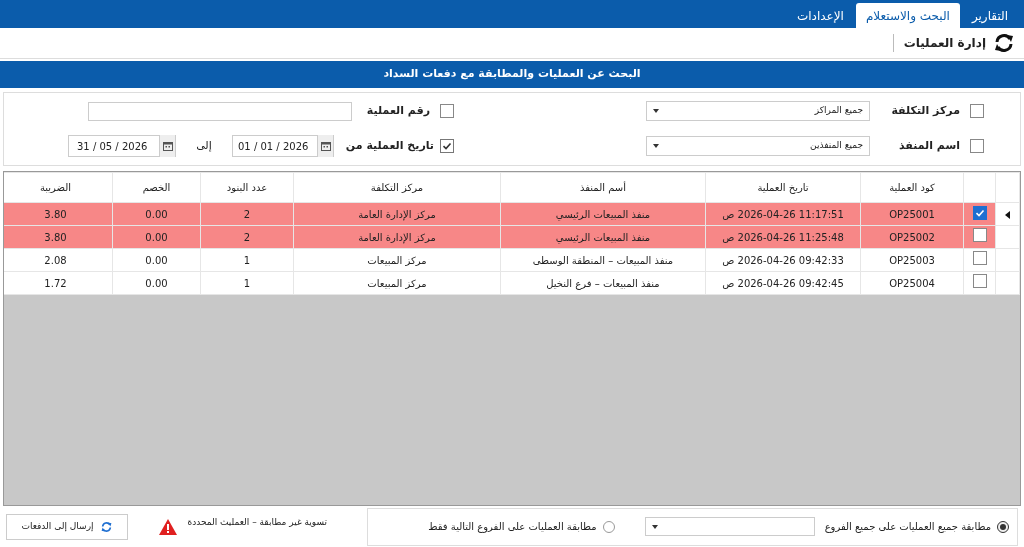 The height and width of the screenshot is (547, 1024). I want to click on filter-label: مركز التكلفة, so click(925, 110).